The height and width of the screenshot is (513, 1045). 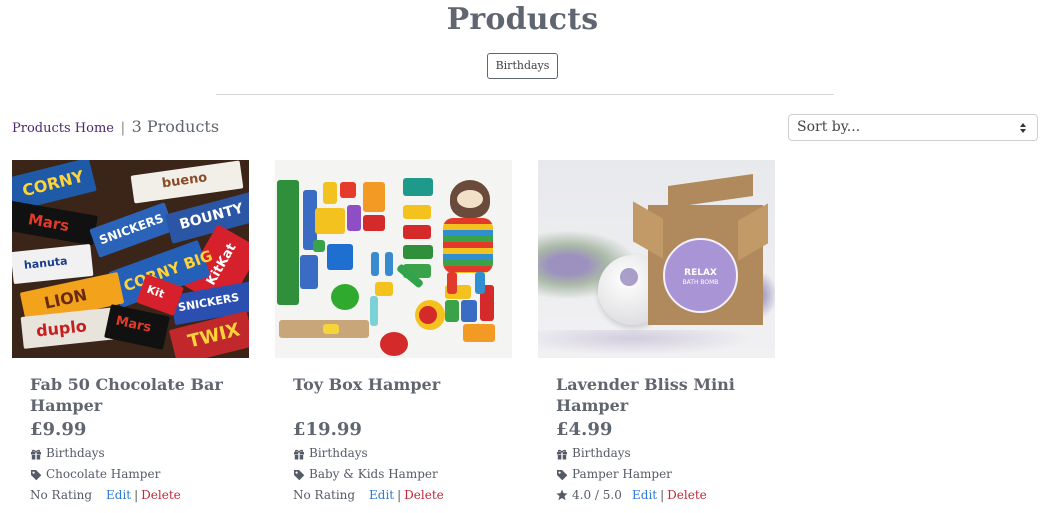 I want to click on header-divider, so click(x=525, y=94).